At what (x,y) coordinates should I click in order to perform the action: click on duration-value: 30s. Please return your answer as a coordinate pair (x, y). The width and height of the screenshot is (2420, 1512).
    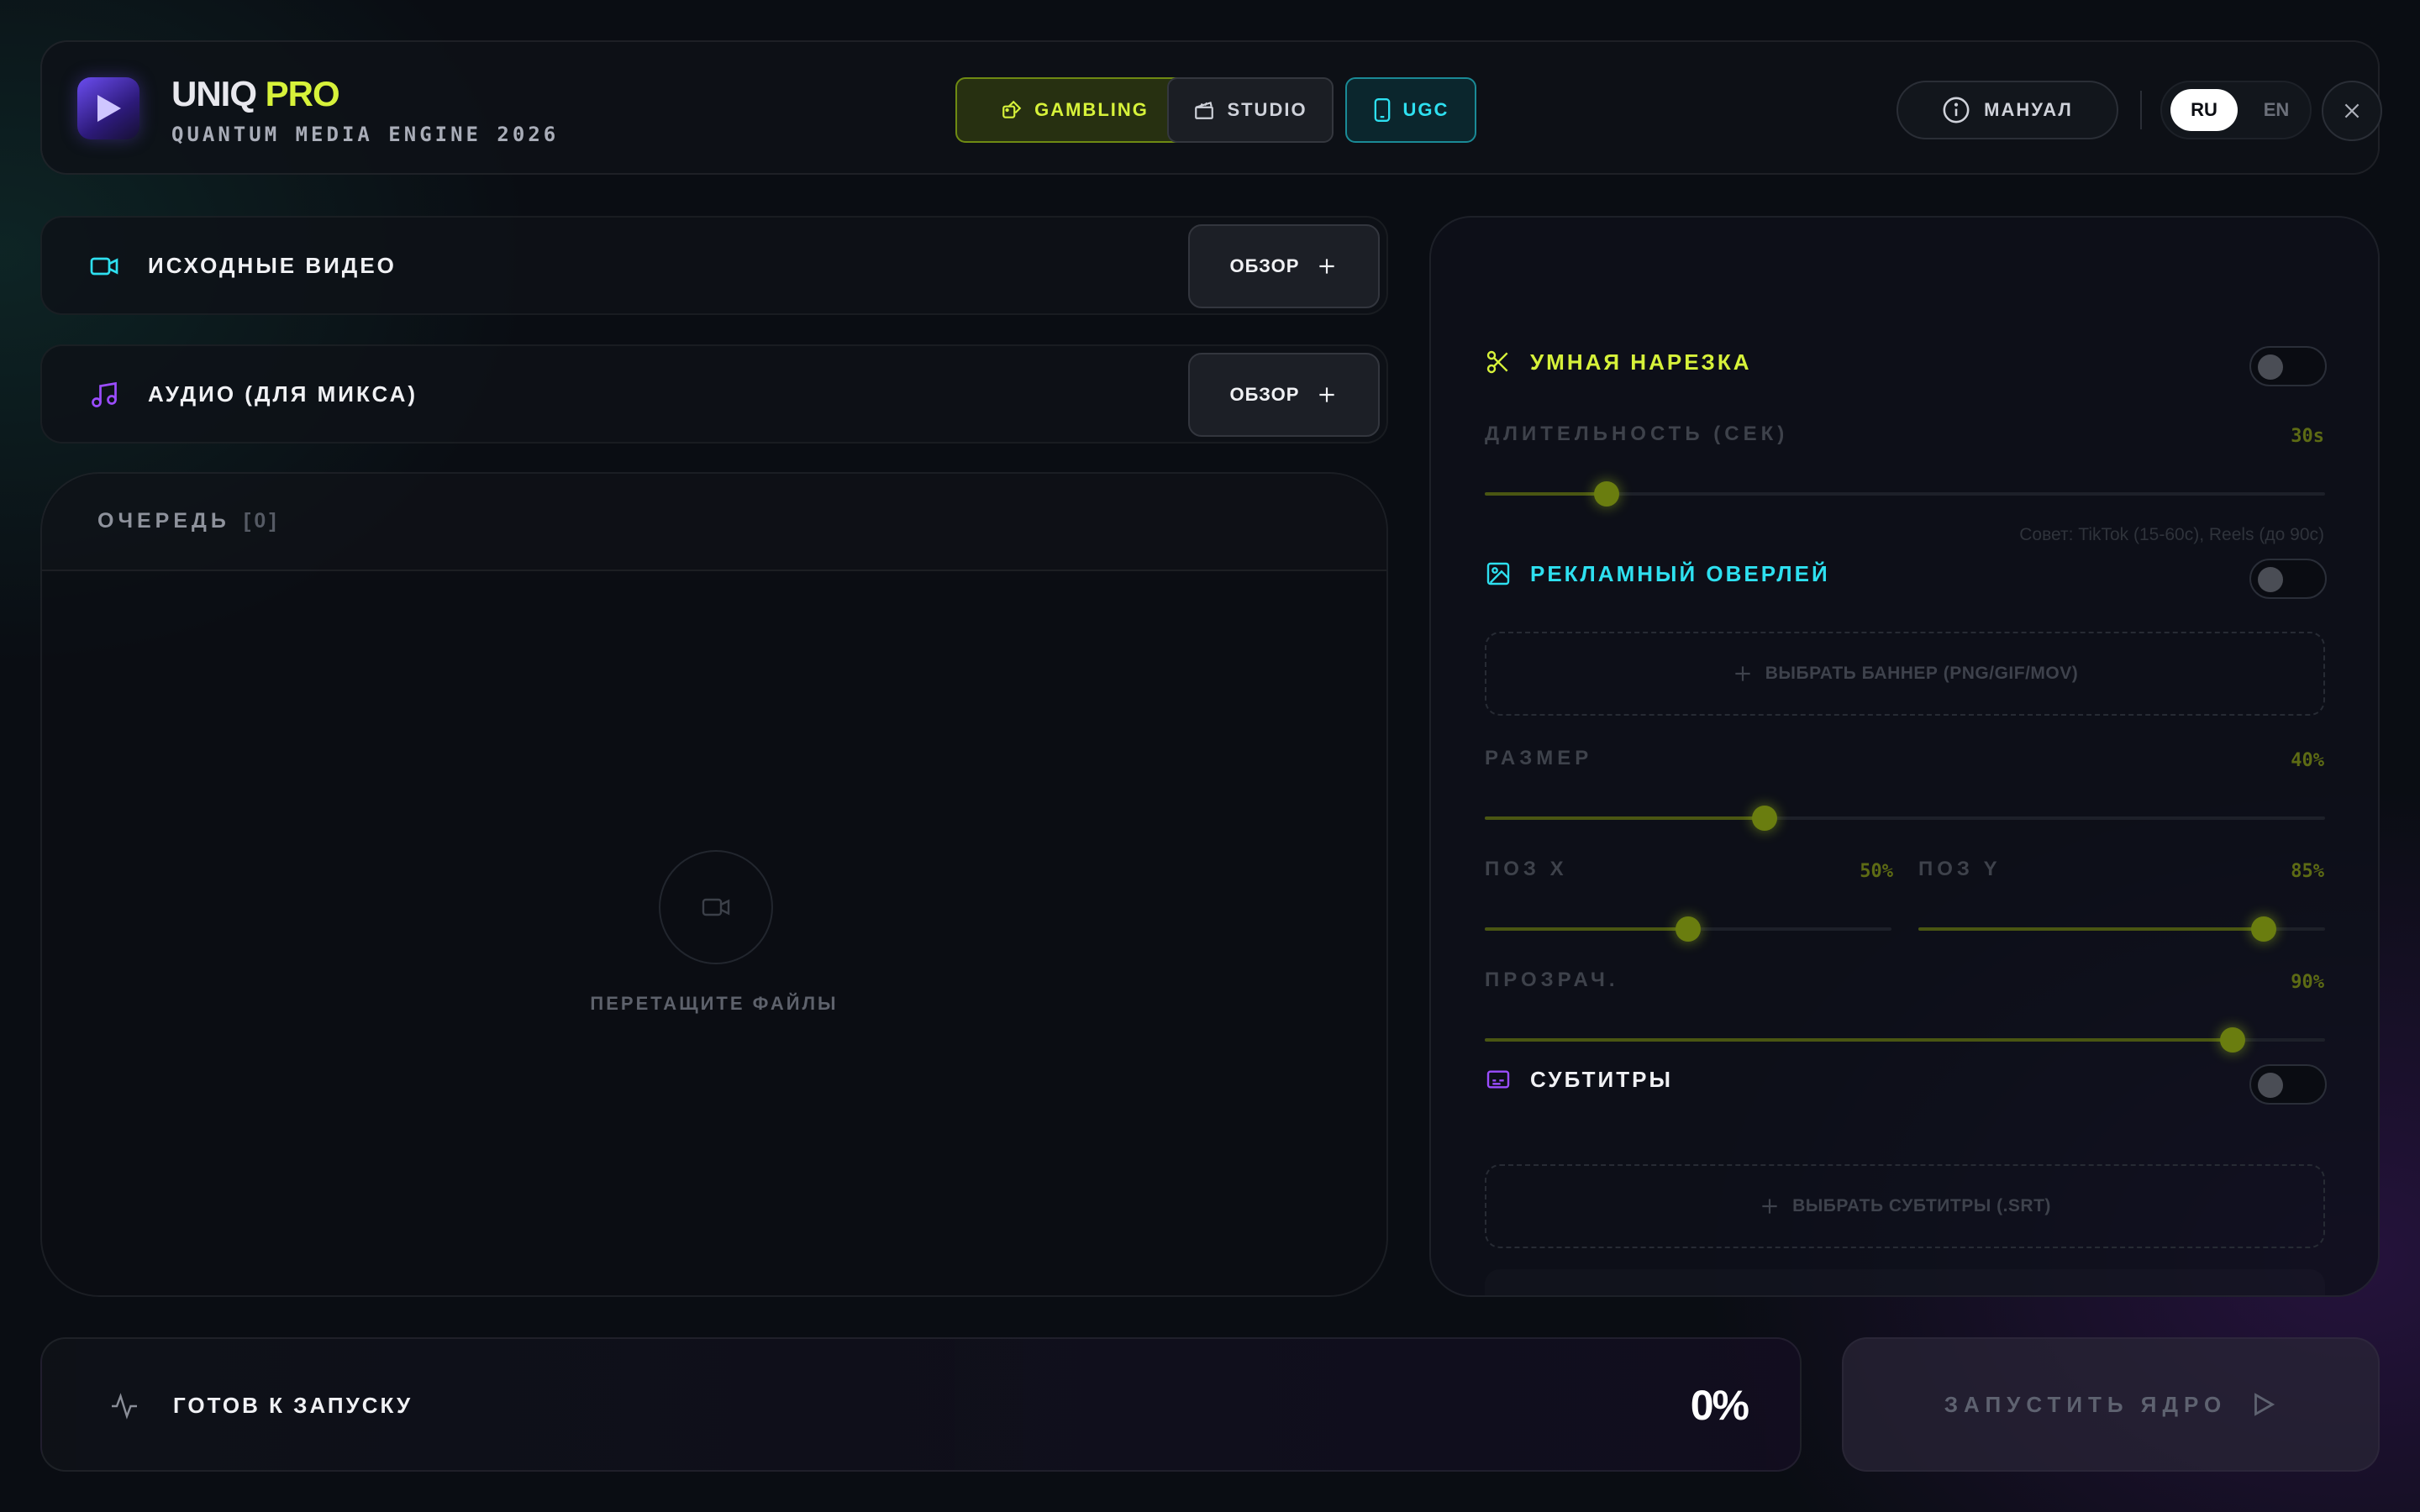
    Looking at the image, I should click on (2307, 436).